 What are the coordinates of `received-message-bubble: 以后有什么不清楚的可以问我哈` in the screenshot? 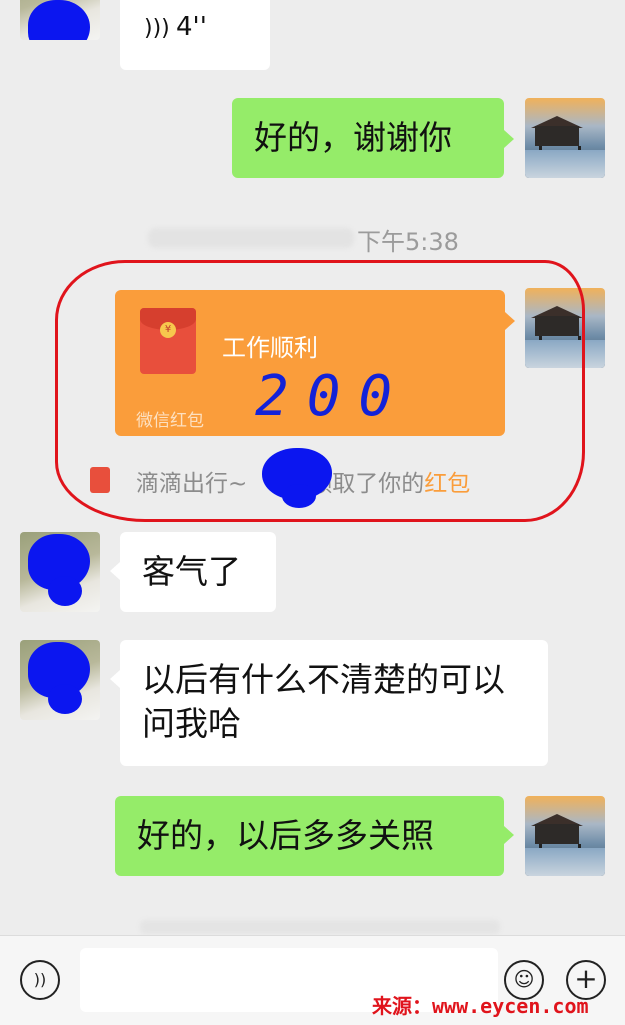 It's located at (334, 703).